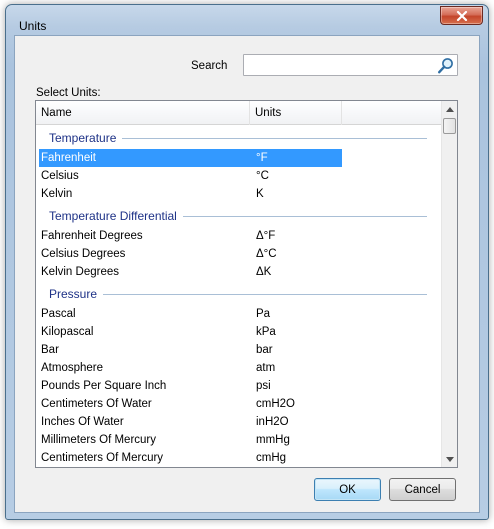 The width and height of the screenshot is (494, 529). I want to click on title-bar: Units, so click(247, 20).